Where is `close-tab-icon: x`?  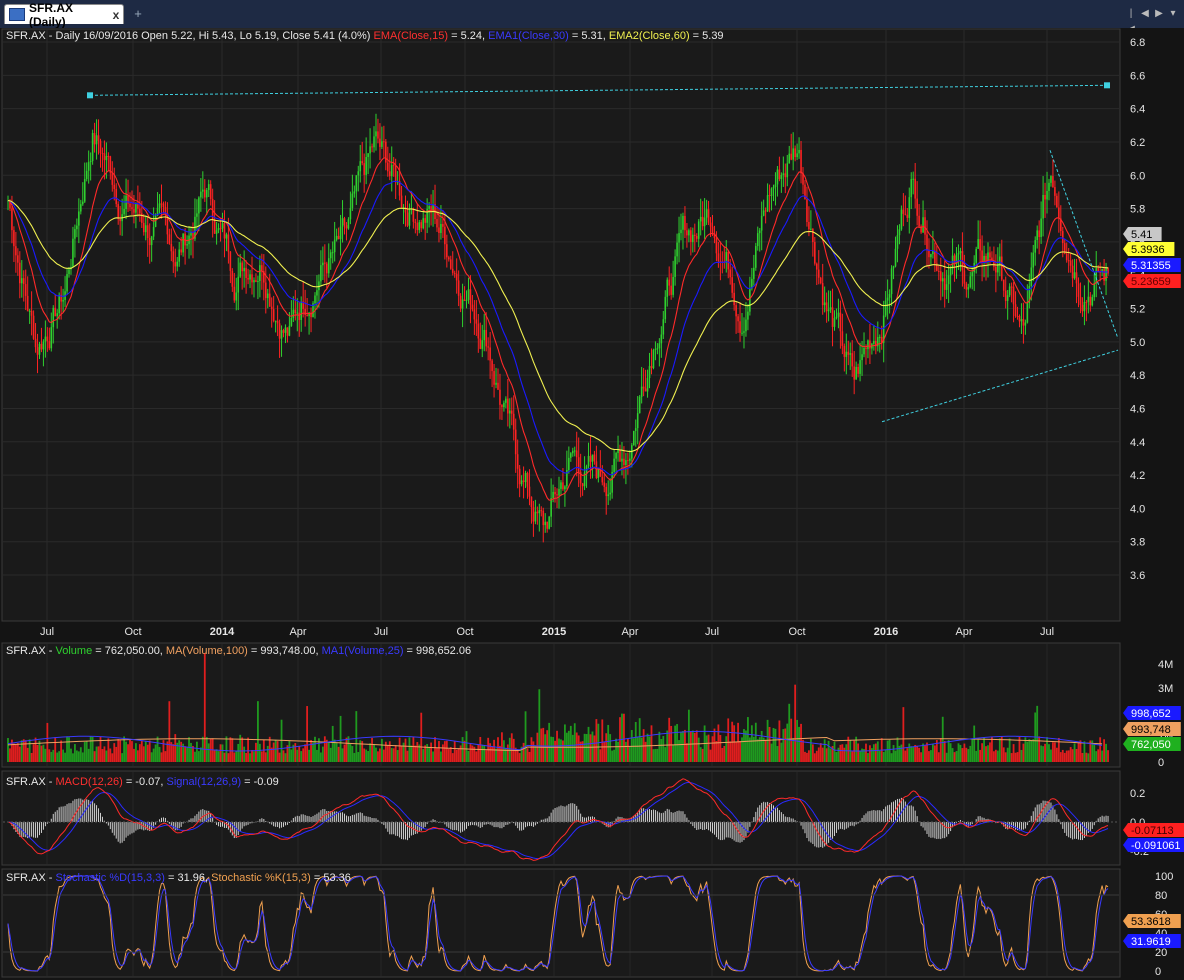
close-tab-icon: x is located at coordinates (116, 15).